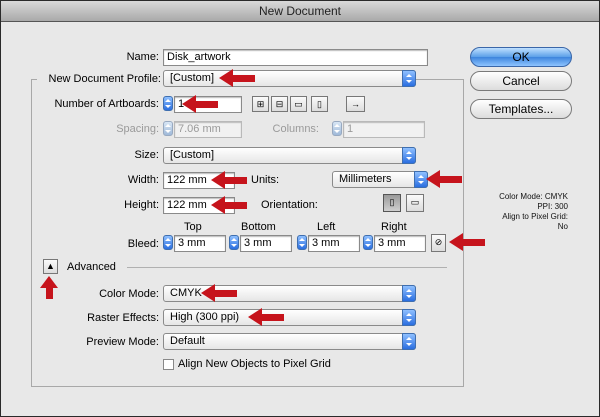 The width and height of the screenshot is (600, 417). I want to click on raster-effects-select: High (300 ppi), so click(289, 317).